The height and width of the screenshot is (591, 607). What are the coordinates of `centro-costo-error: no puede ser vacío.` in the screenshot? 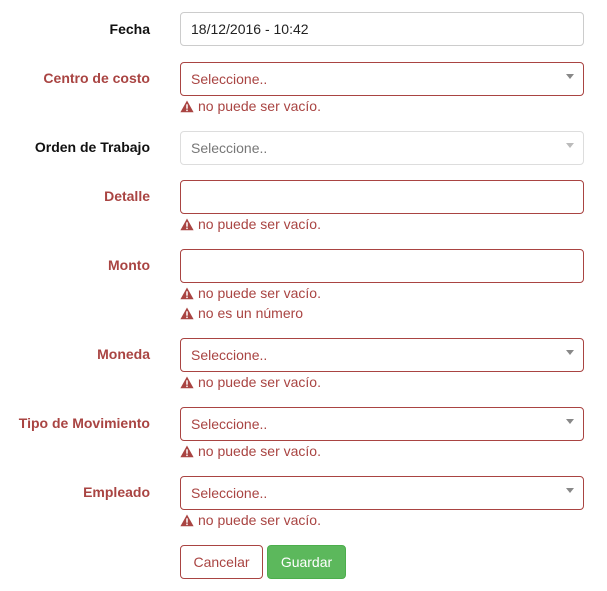 It's located at (250, 106).